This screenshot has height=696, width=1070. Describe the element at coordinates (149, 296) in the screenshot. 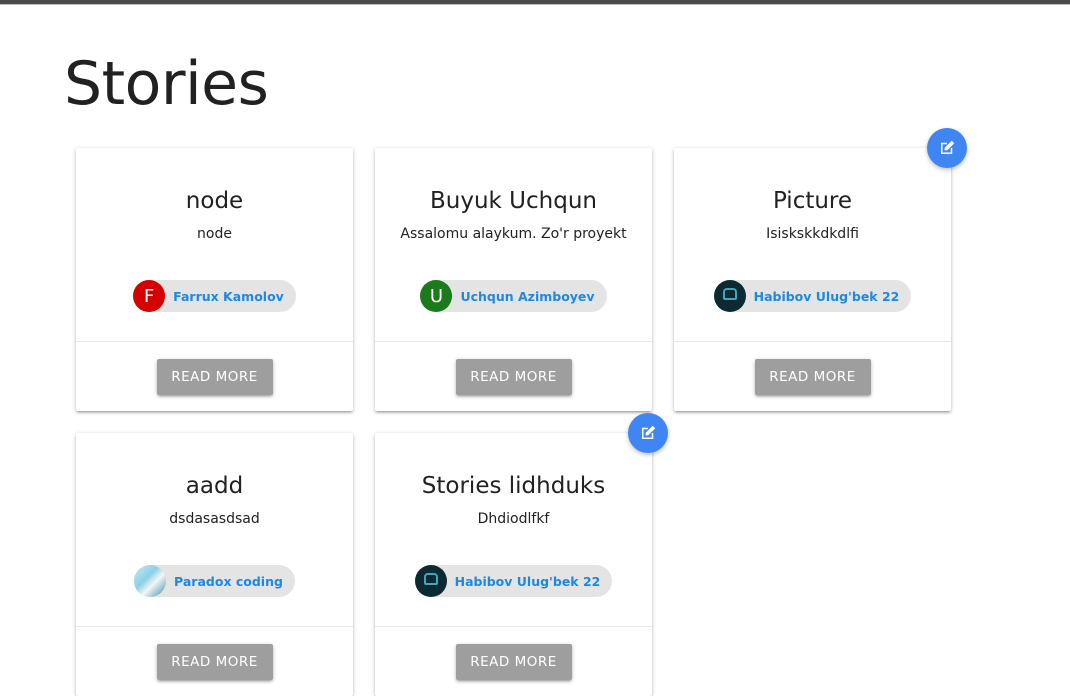

I see `avatar: F` at that location.